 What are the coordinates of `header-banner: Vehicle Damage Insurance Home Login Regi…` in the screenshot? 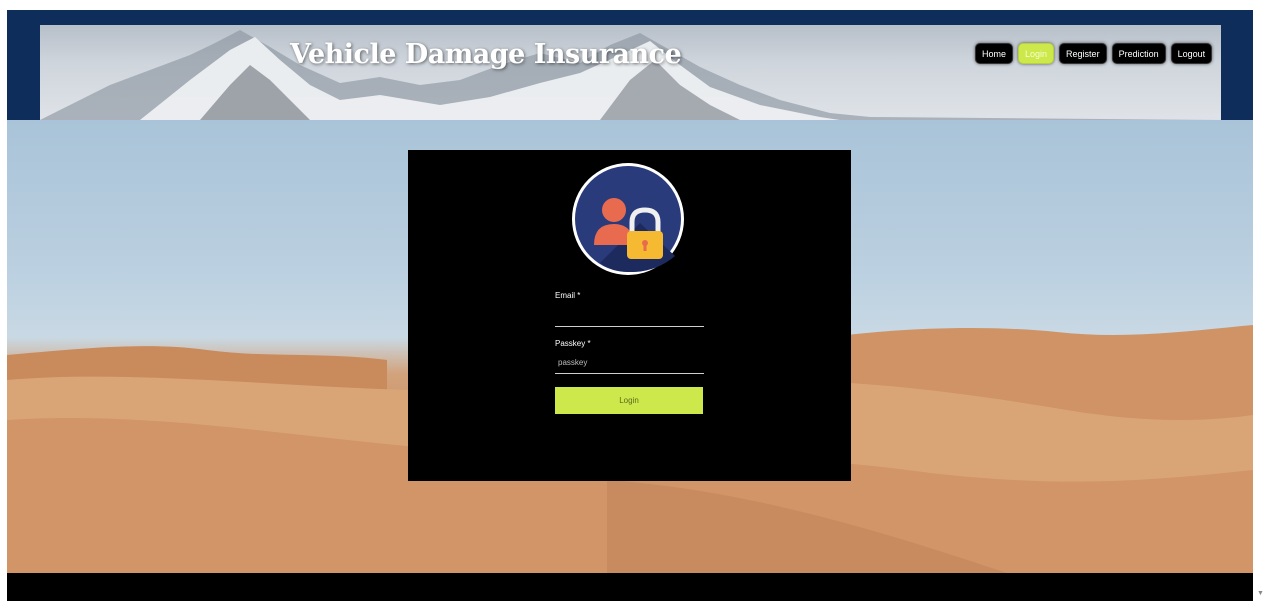 It's located at (630, 72).